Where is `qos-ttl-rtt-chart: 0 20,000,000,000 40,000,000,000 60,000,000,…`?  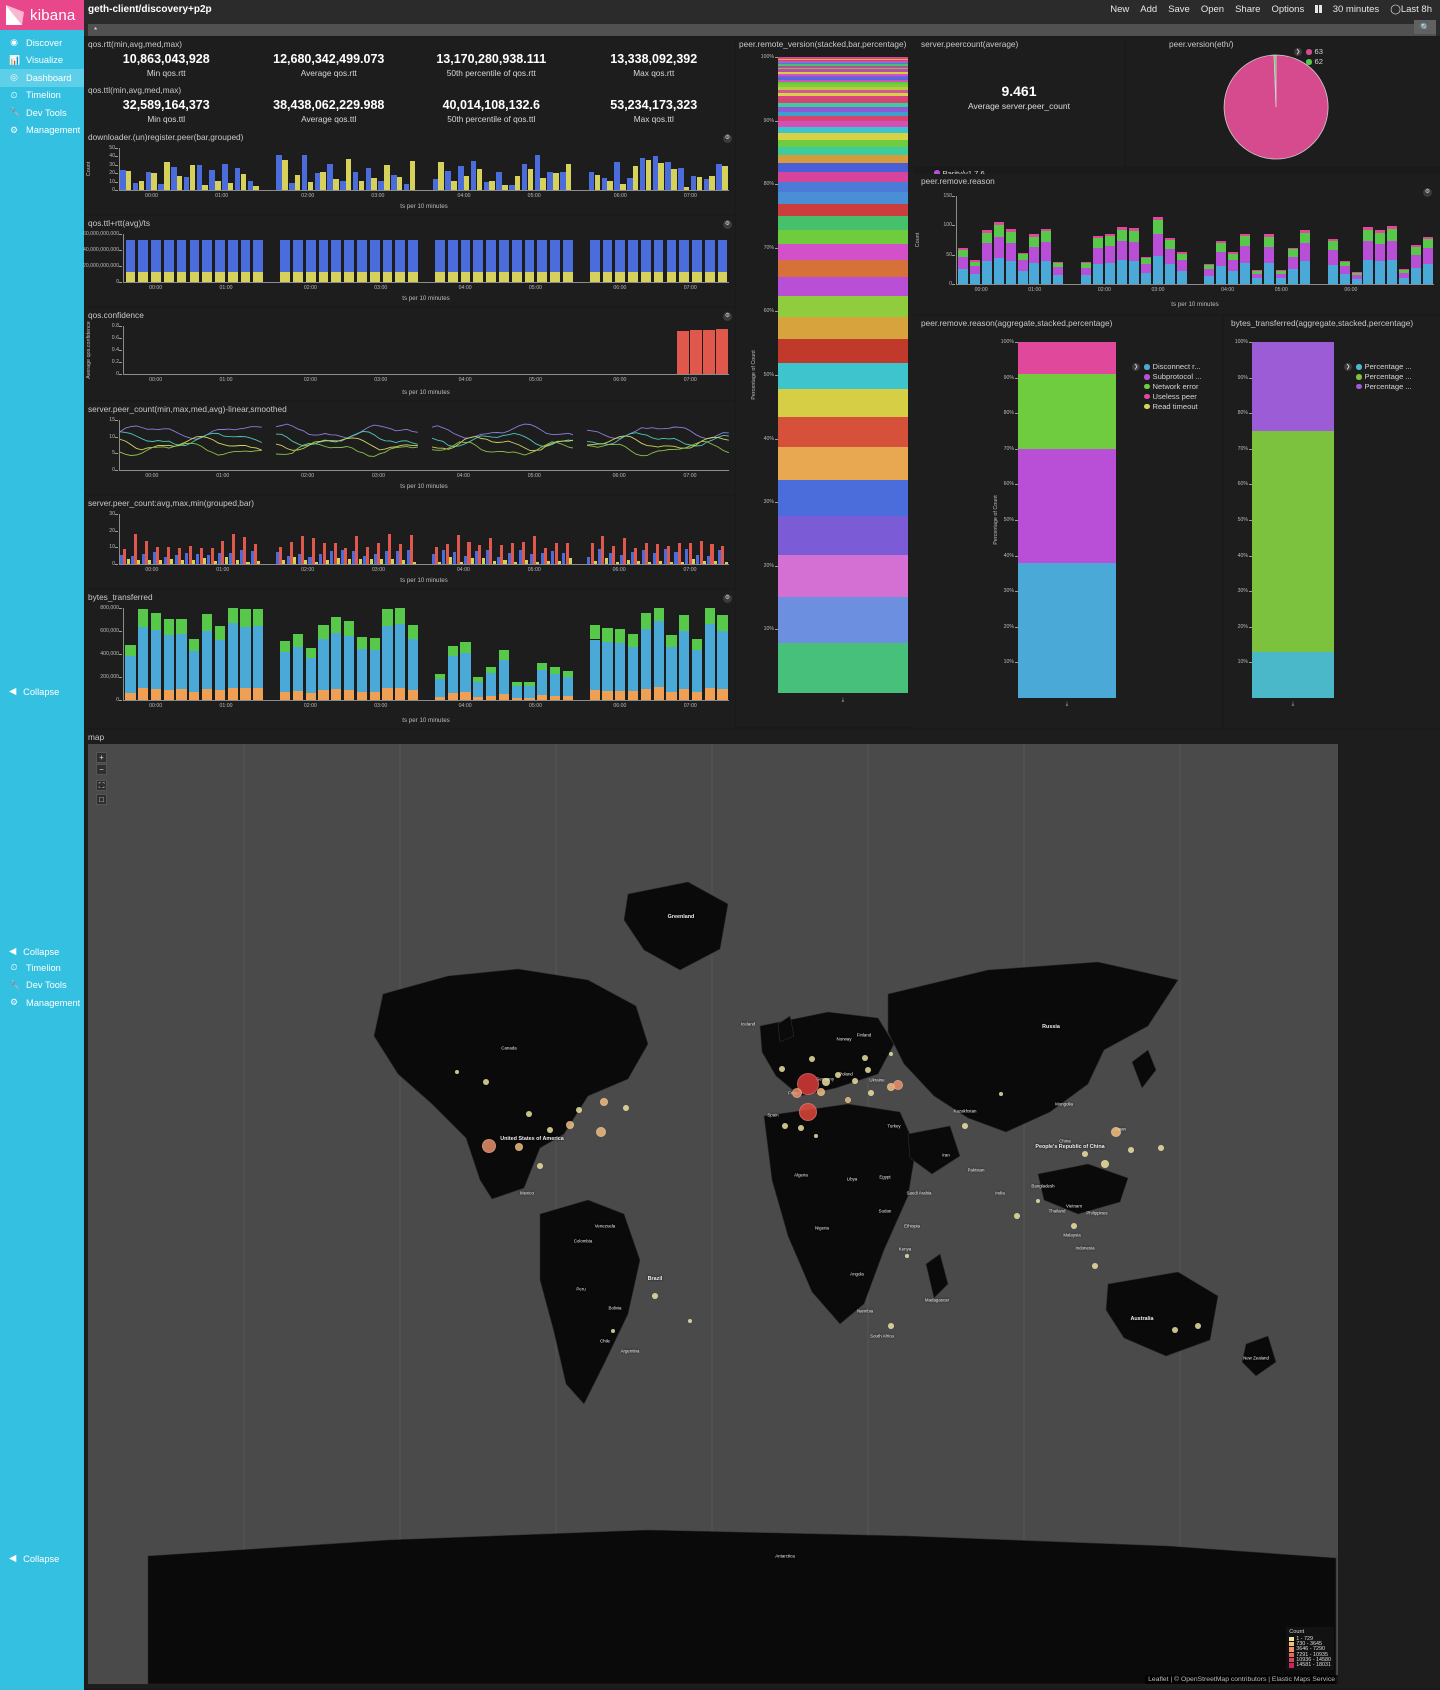 qos-ttl-rtt-chart: 0 20,000,000,000 40,000,000,000 60,000,000,… is located at coordinates (409, 267).